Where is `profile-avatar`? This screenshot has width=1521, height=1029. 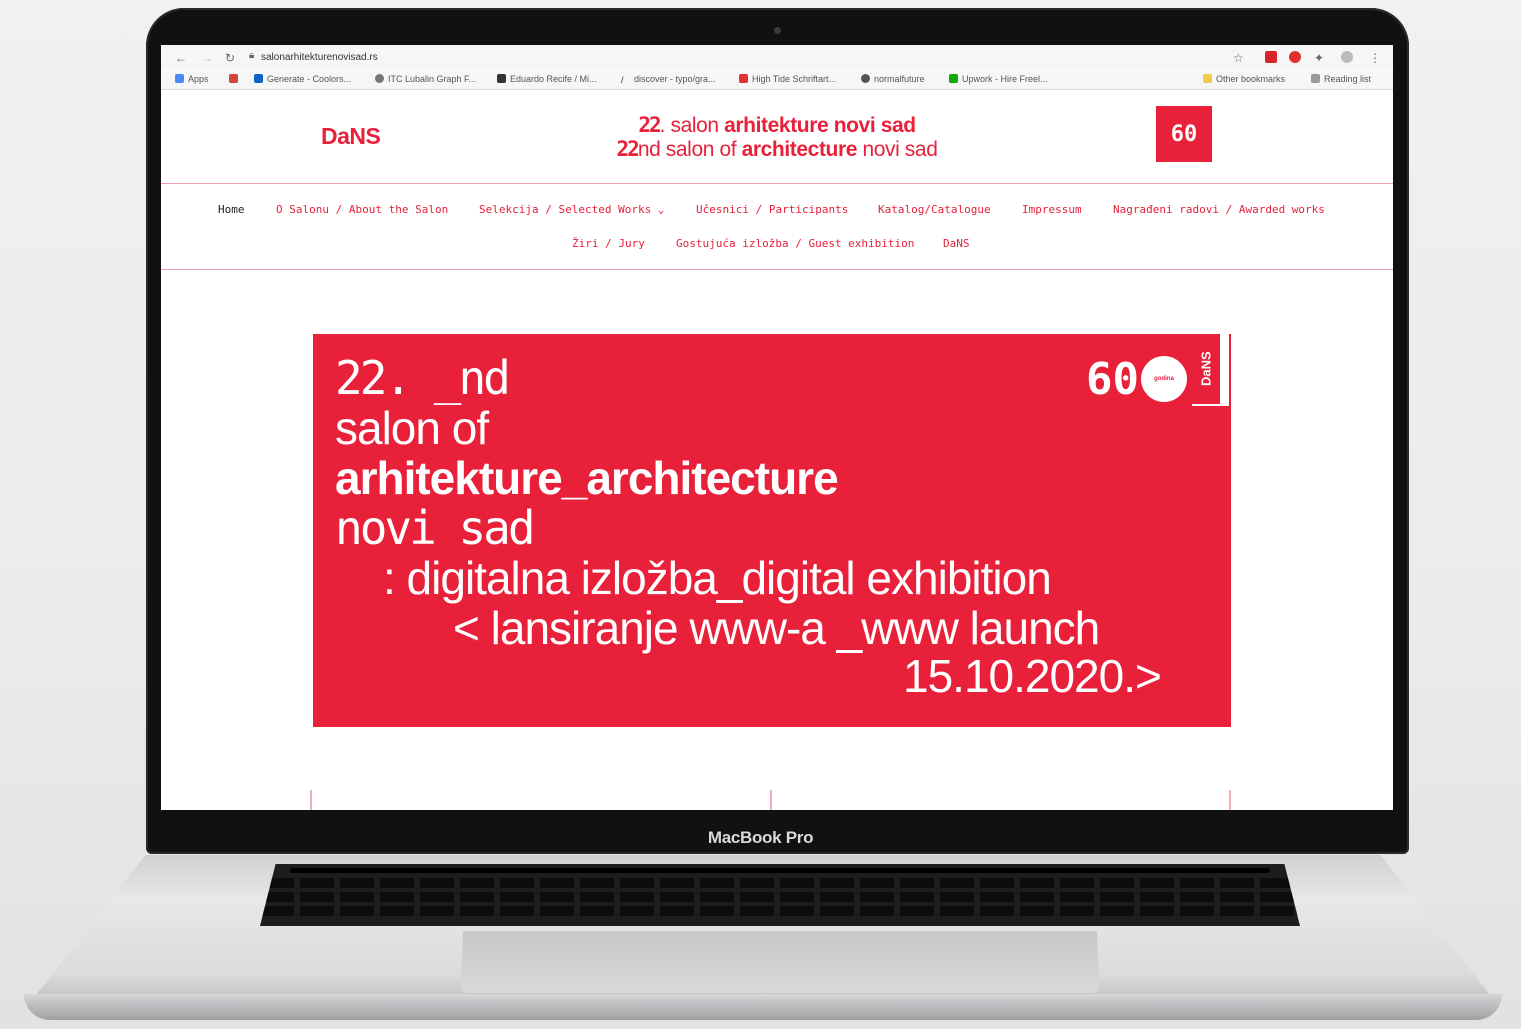
profile-avatar is located at coordinates (1347, 57).